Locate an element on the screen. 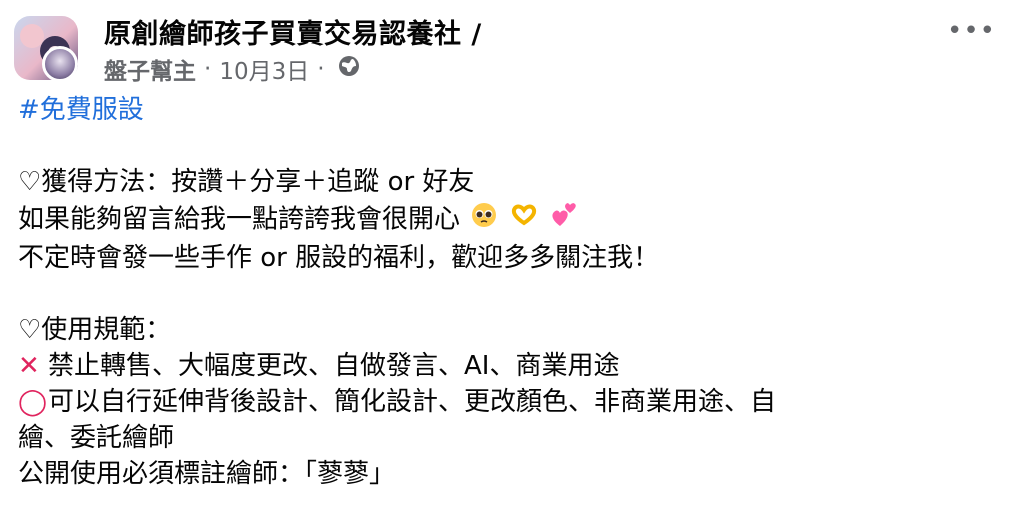 The image size is (1024, 506). post-date-link: 10月3日 is located at coordinates (264, 69).